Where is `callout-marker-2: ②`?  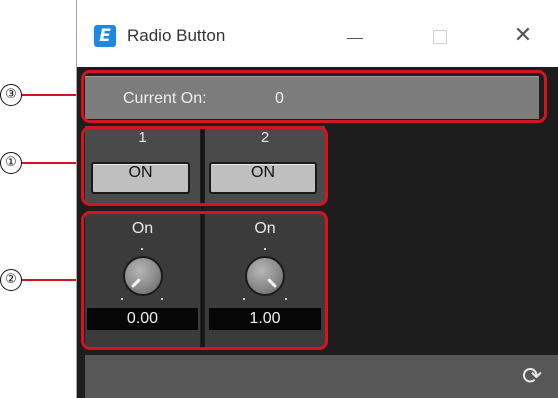
callout-marker-2: ② is located at coordinates (11, 280).